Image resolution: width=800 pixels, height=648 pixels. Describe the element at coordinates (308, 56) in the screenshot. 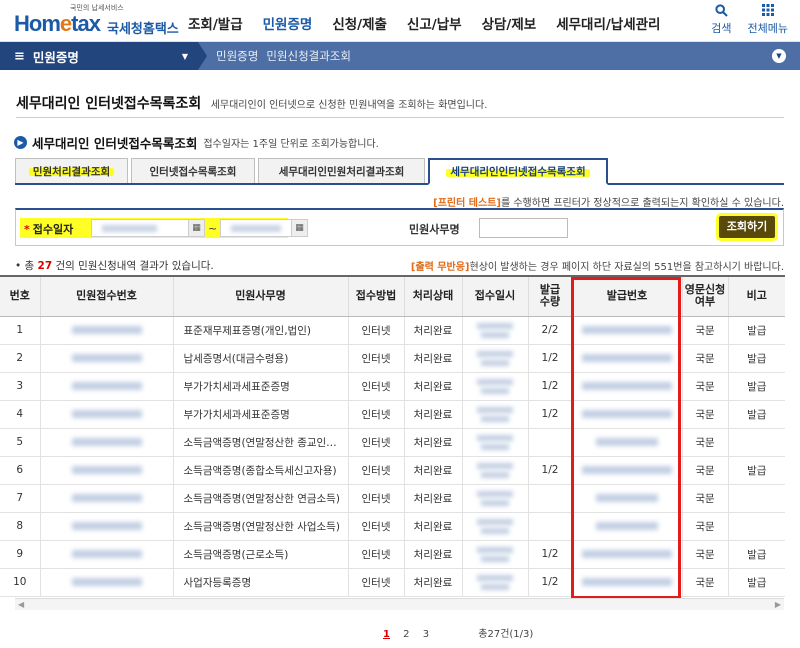

I see `breadcrumb-item-current: 민원신청결과조회` at that location.